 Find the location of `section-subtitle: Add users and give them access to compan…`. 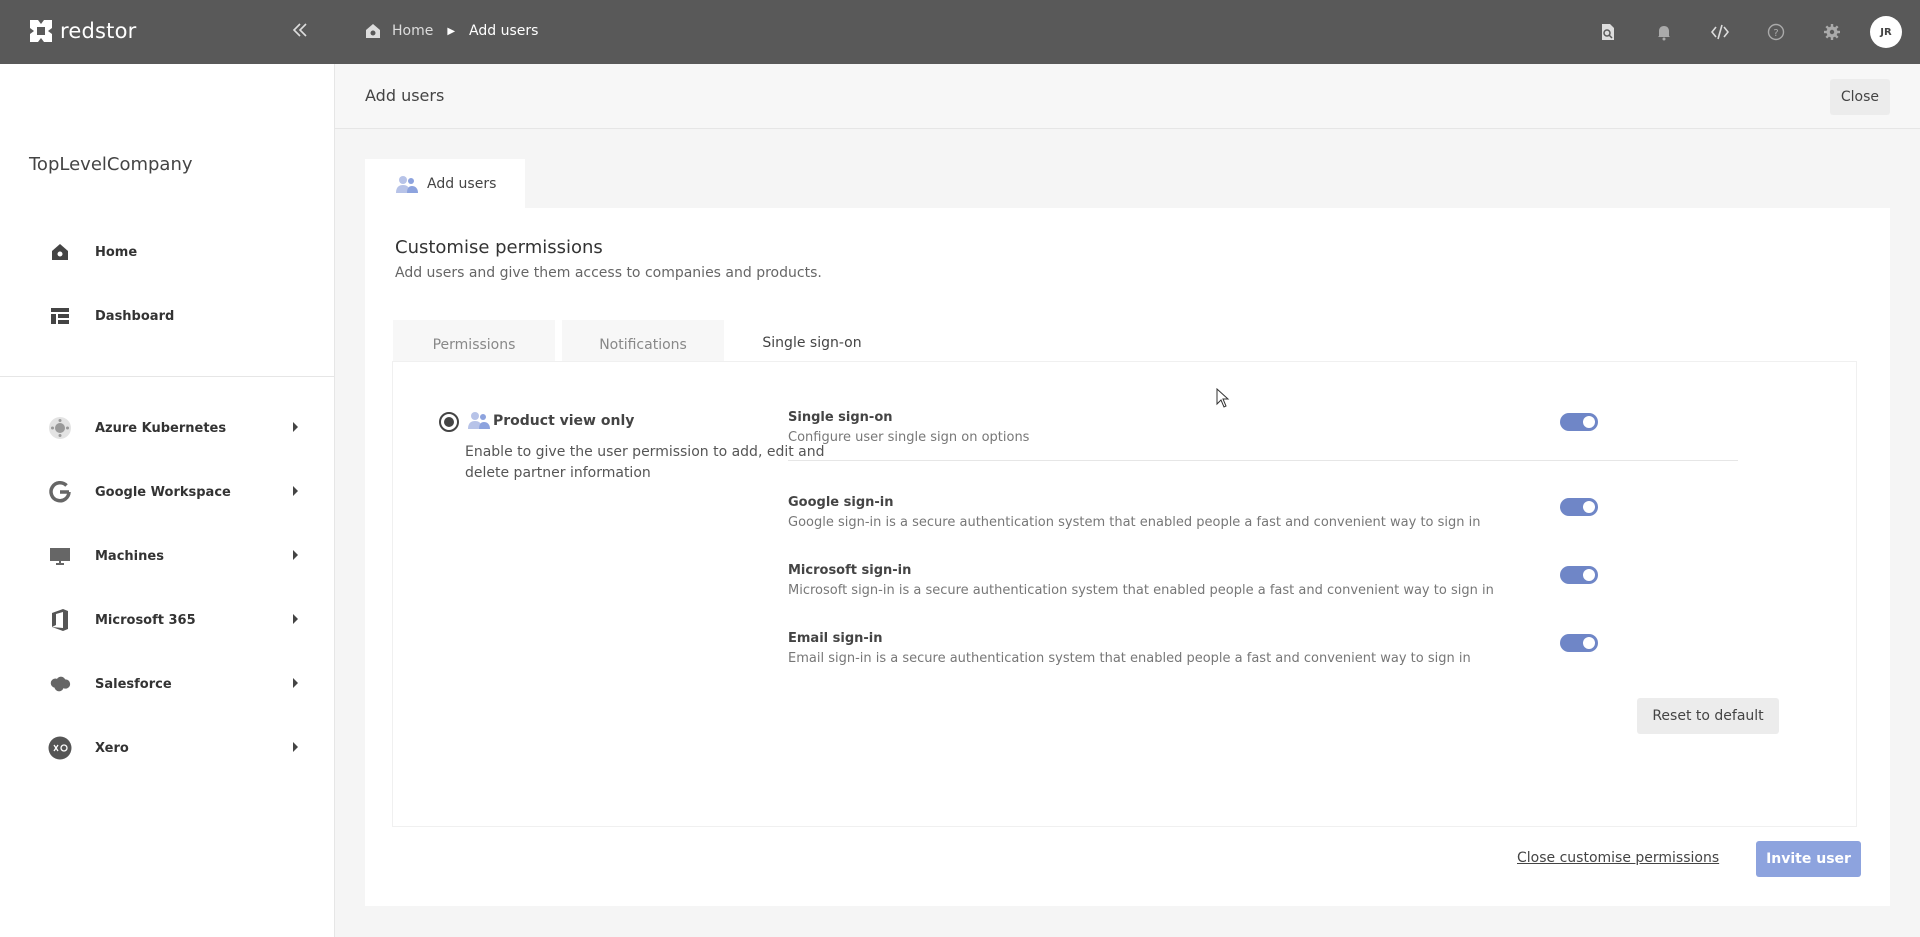

section-subtitle: Add users and give them access to compan… is located at coordinates (608, 273).